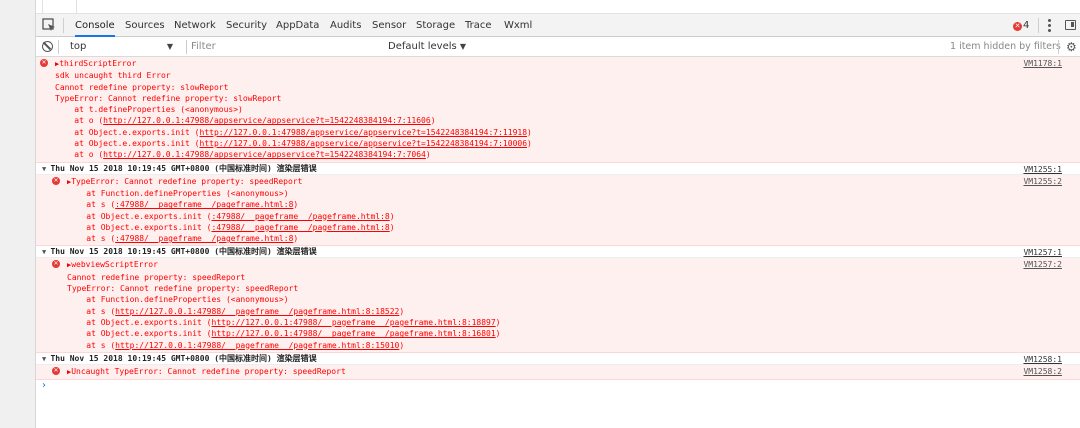 Image resolution: width=1080 pixels, height=428 pixels. What do you see at coordinates (78, 46) in the screenshot?
I see `context-value: top` at bounding box center [78, 46].